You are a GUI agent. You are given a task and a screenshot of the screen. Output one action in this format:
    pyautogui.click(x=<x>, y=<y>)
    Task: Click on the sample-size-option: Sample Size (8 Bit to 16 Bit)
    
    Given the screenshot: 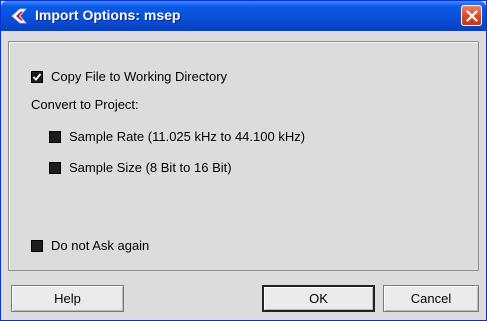 What is the action you would take?
    pyautogui.click(x=140, y=167)
    